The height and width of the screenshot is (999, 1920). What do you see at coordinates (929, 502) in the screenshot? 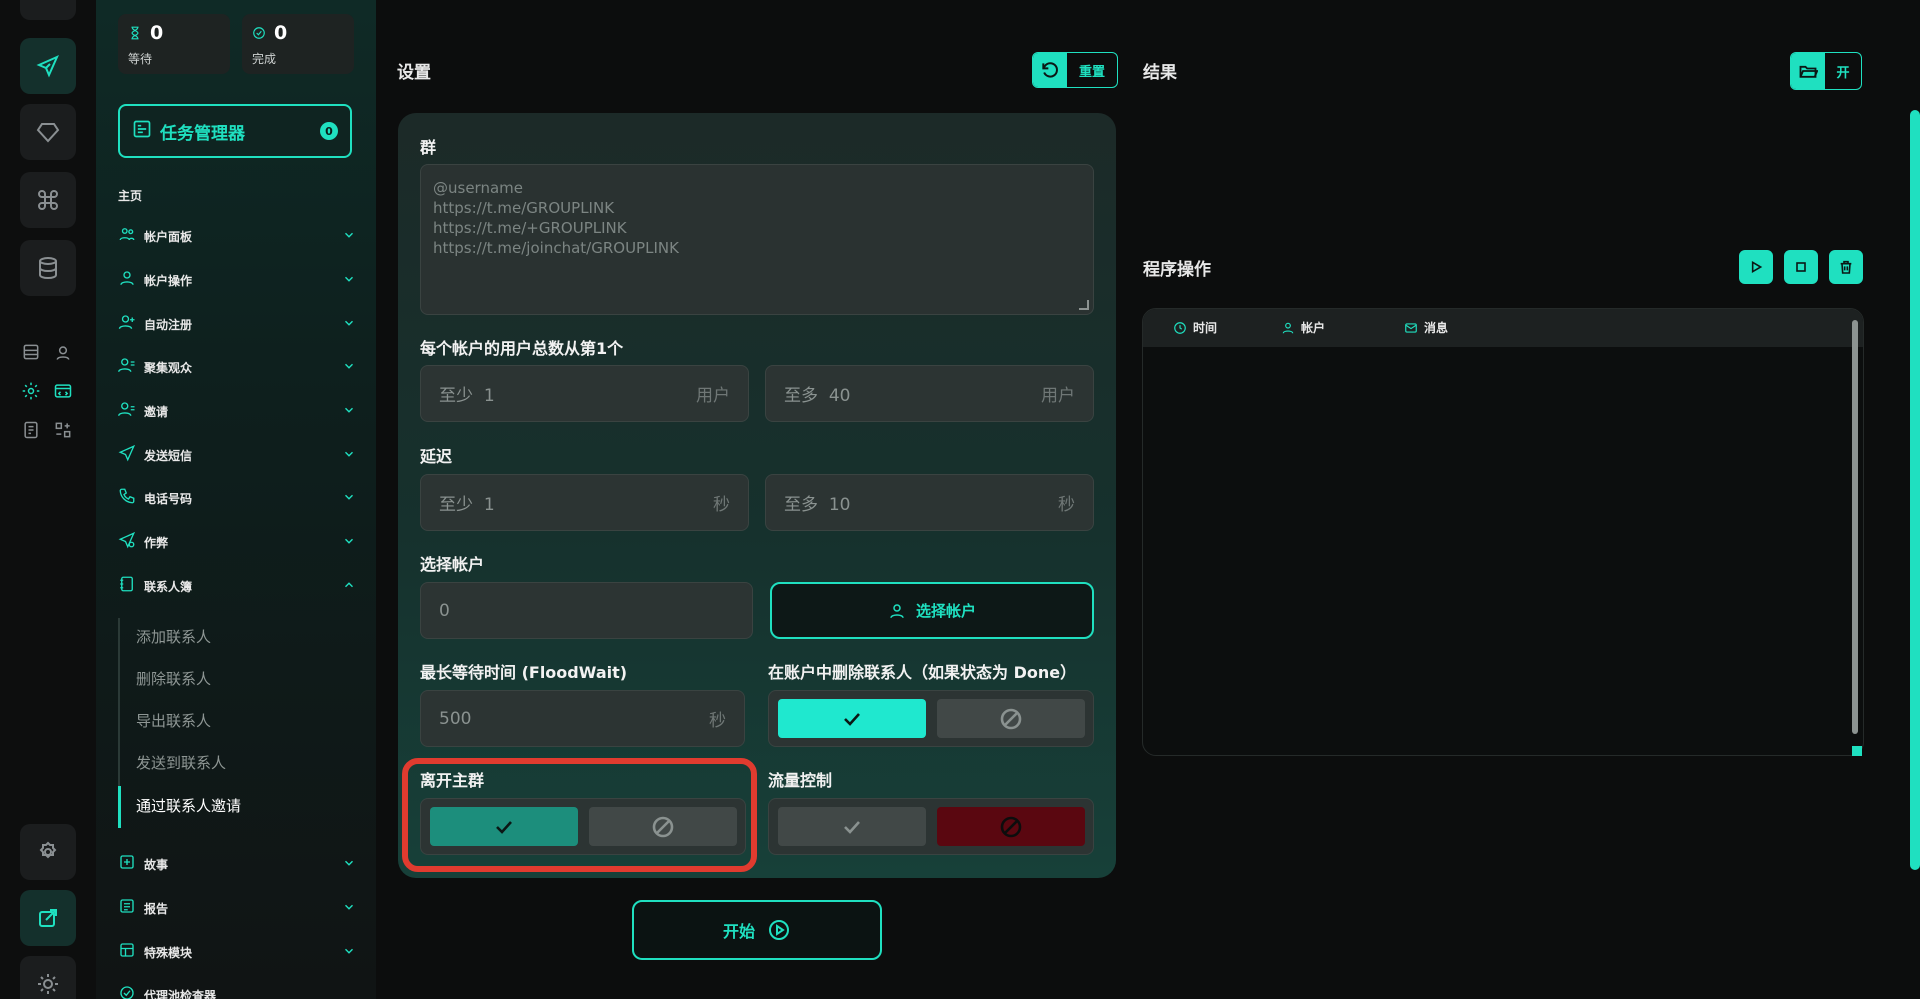
I see `delay-max-input: 至多 10 秒` at bounding box center [929, 502].